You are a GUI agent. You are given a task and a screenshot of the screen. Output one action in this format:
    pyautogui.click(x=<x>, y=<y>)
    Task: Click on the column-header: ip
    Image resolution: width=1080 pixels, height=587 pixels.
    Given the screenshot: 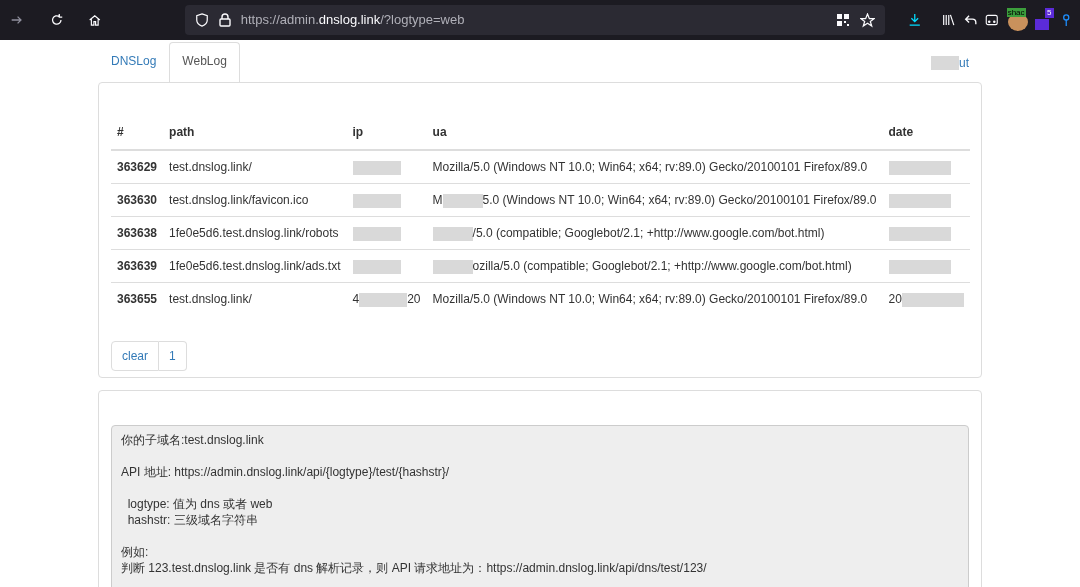 What is the action you would take?
    pyautogui.click(x=386, y=132)
    